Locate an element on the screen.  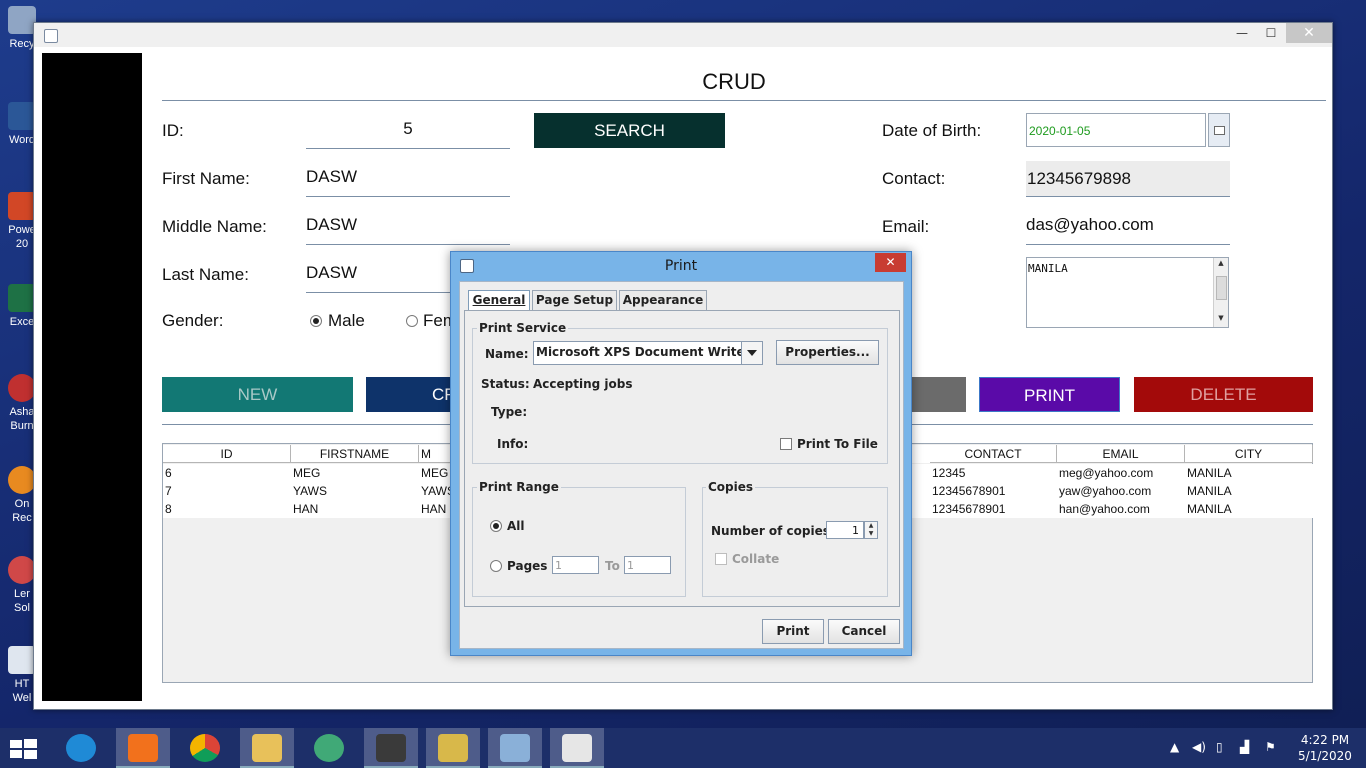
scroll-thumb is located at coordinates (1221, 288).